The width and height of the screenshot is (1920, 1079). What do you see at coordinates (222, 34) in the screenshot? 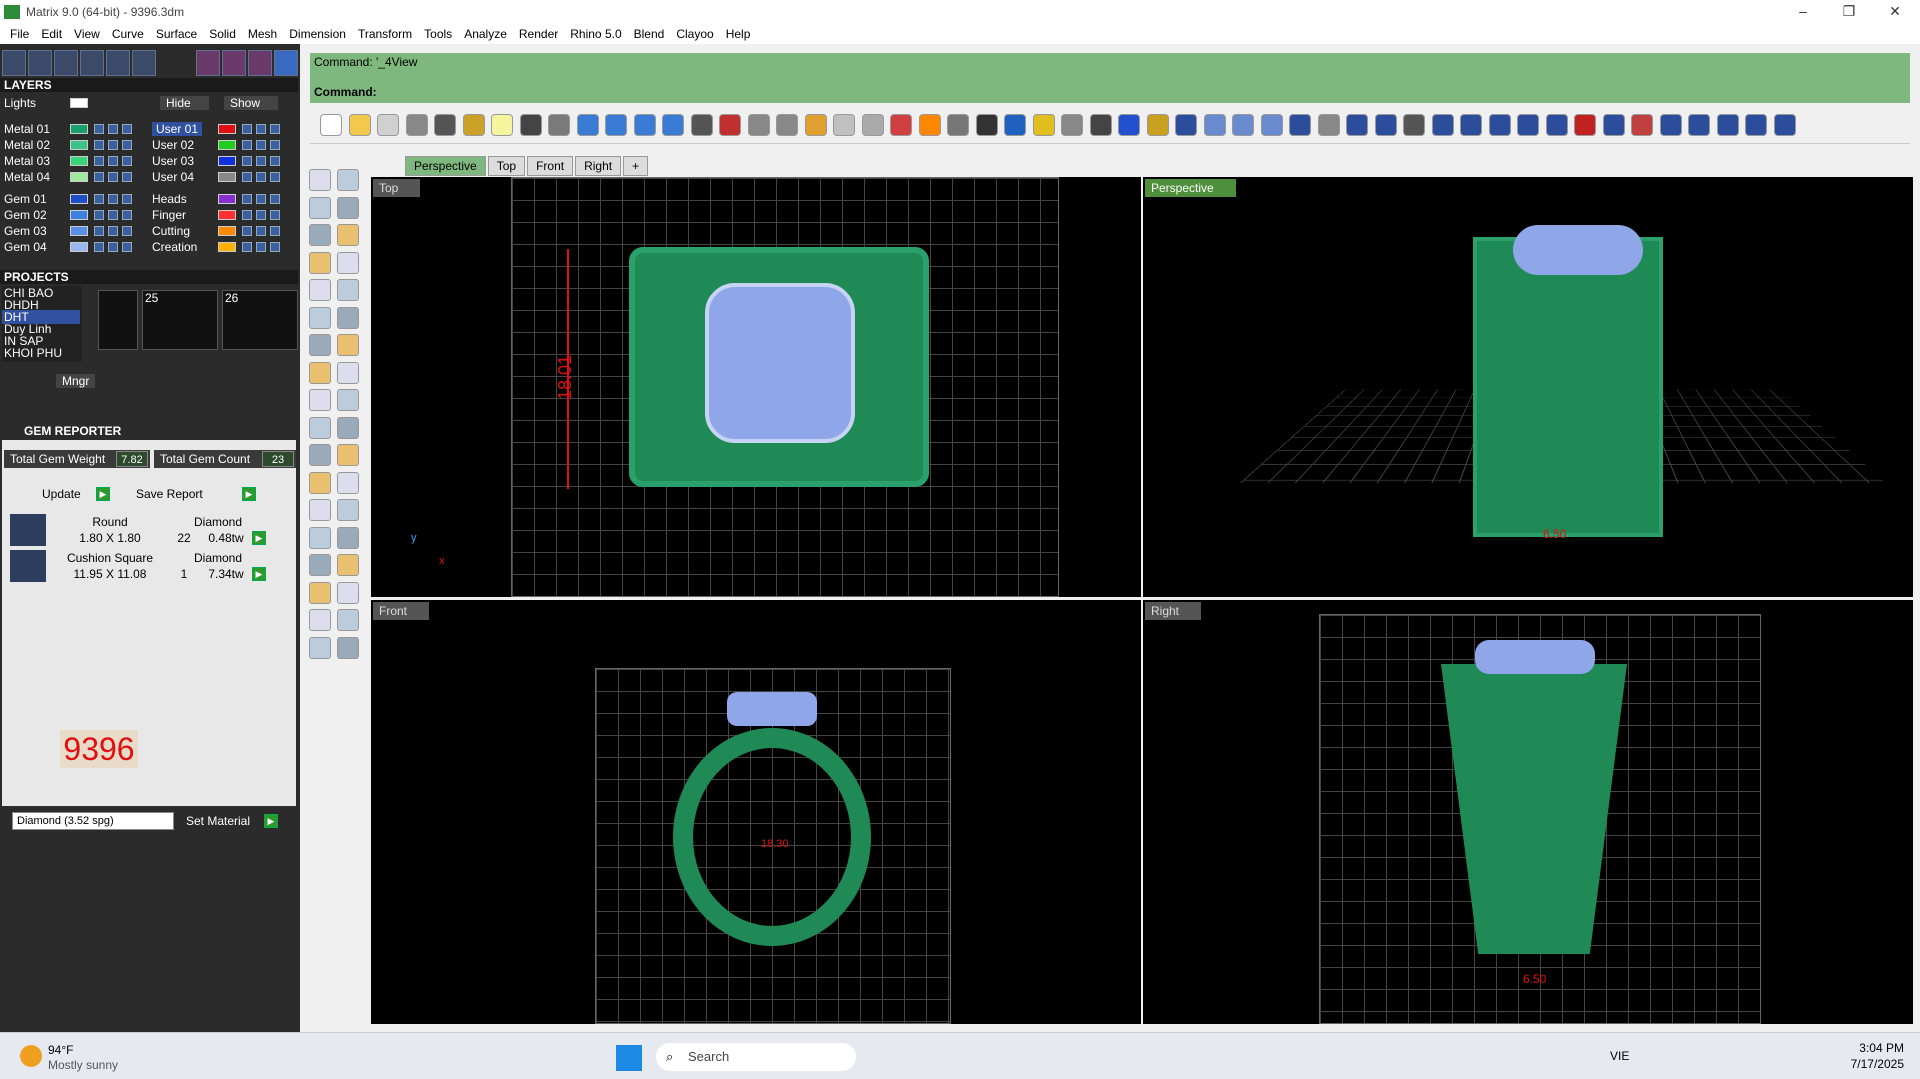
I see `menu-solid: Solid` at bounding box center [222, 34].